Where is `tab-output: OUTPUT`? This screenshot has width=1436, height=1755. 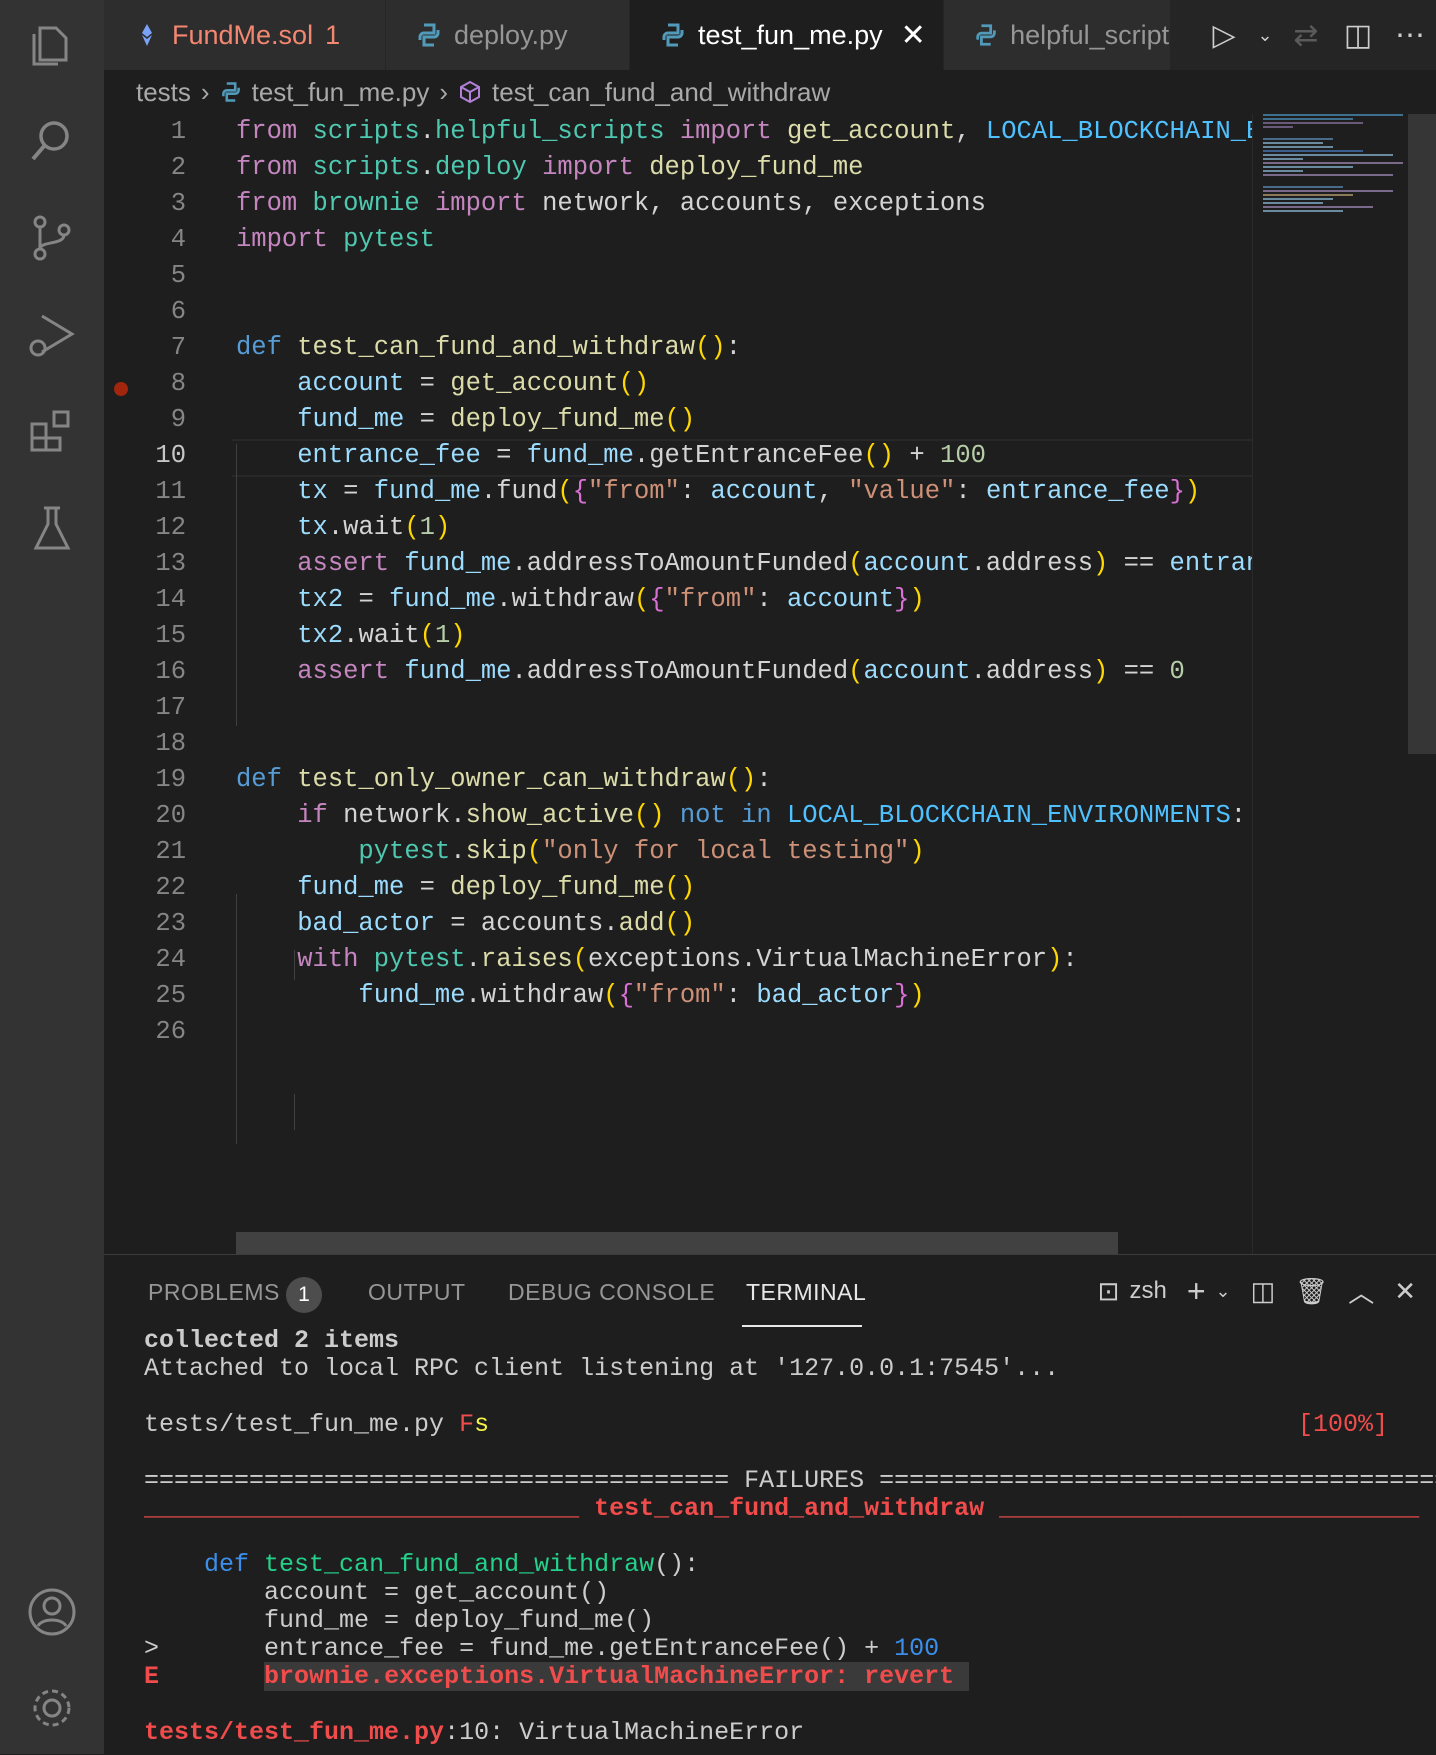 tab-output: OUTPUT is located at coordinates (417, 1292).